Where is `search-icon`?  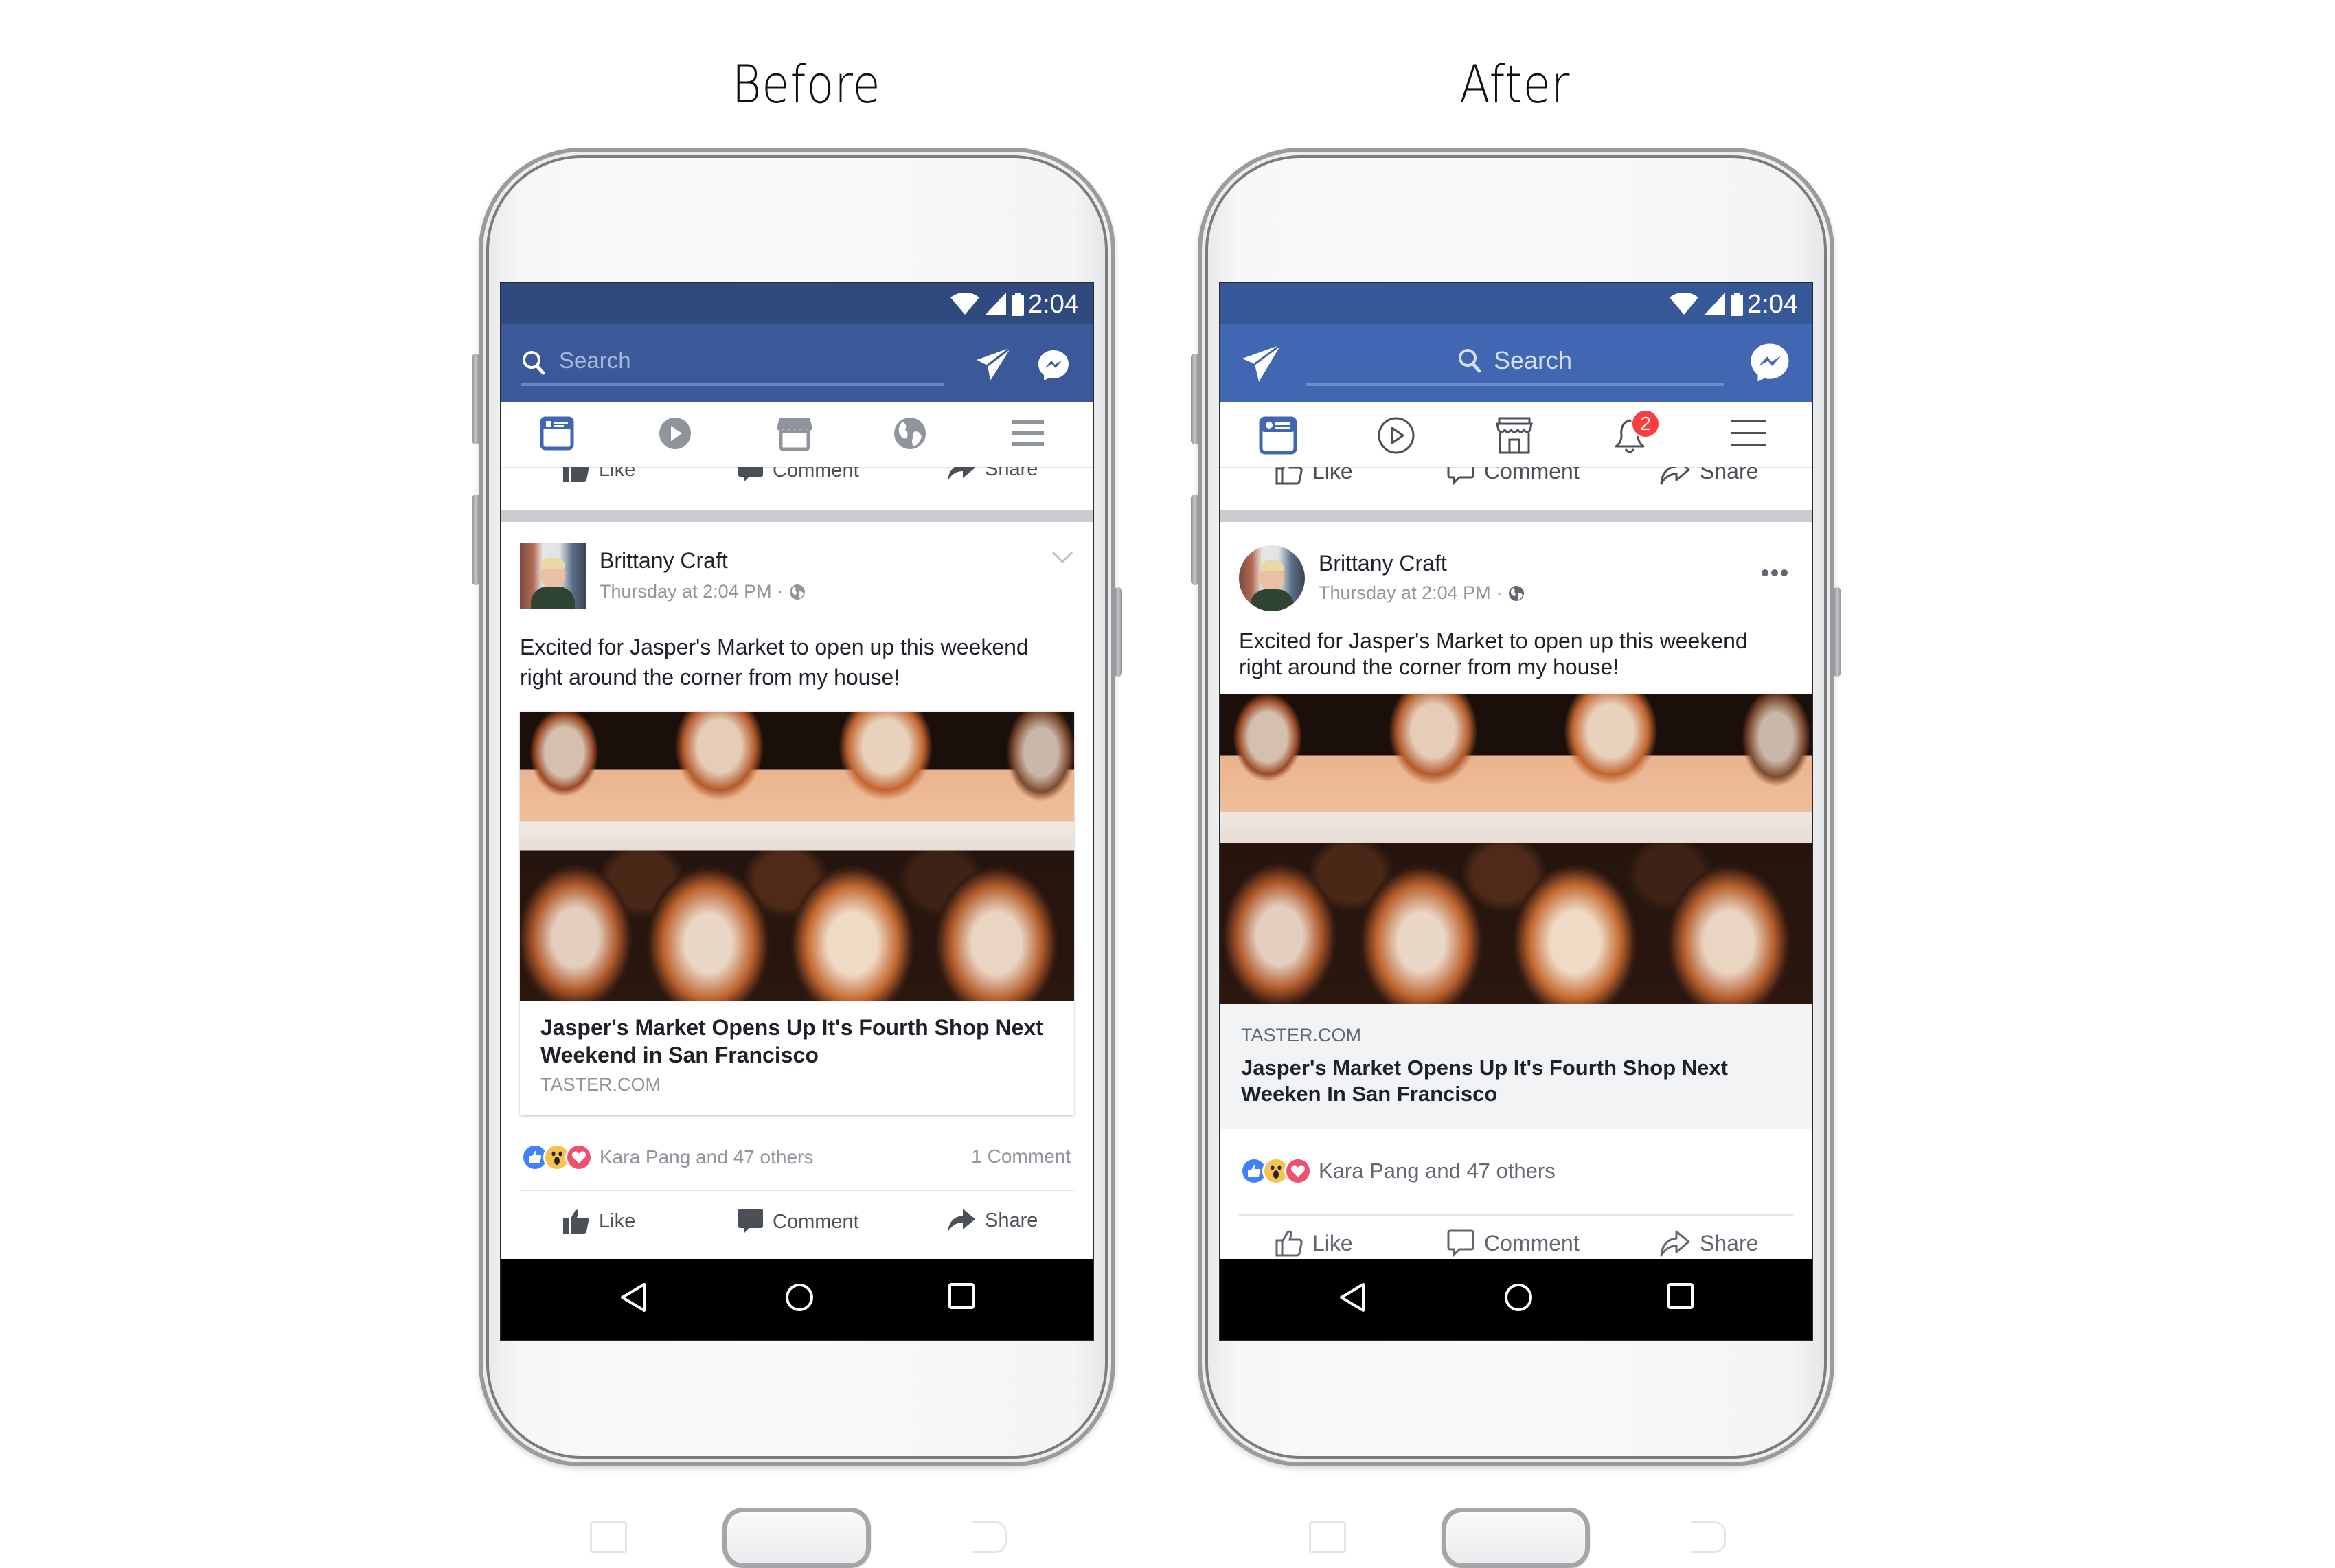 search-icon is located at coordinates (533, 362).